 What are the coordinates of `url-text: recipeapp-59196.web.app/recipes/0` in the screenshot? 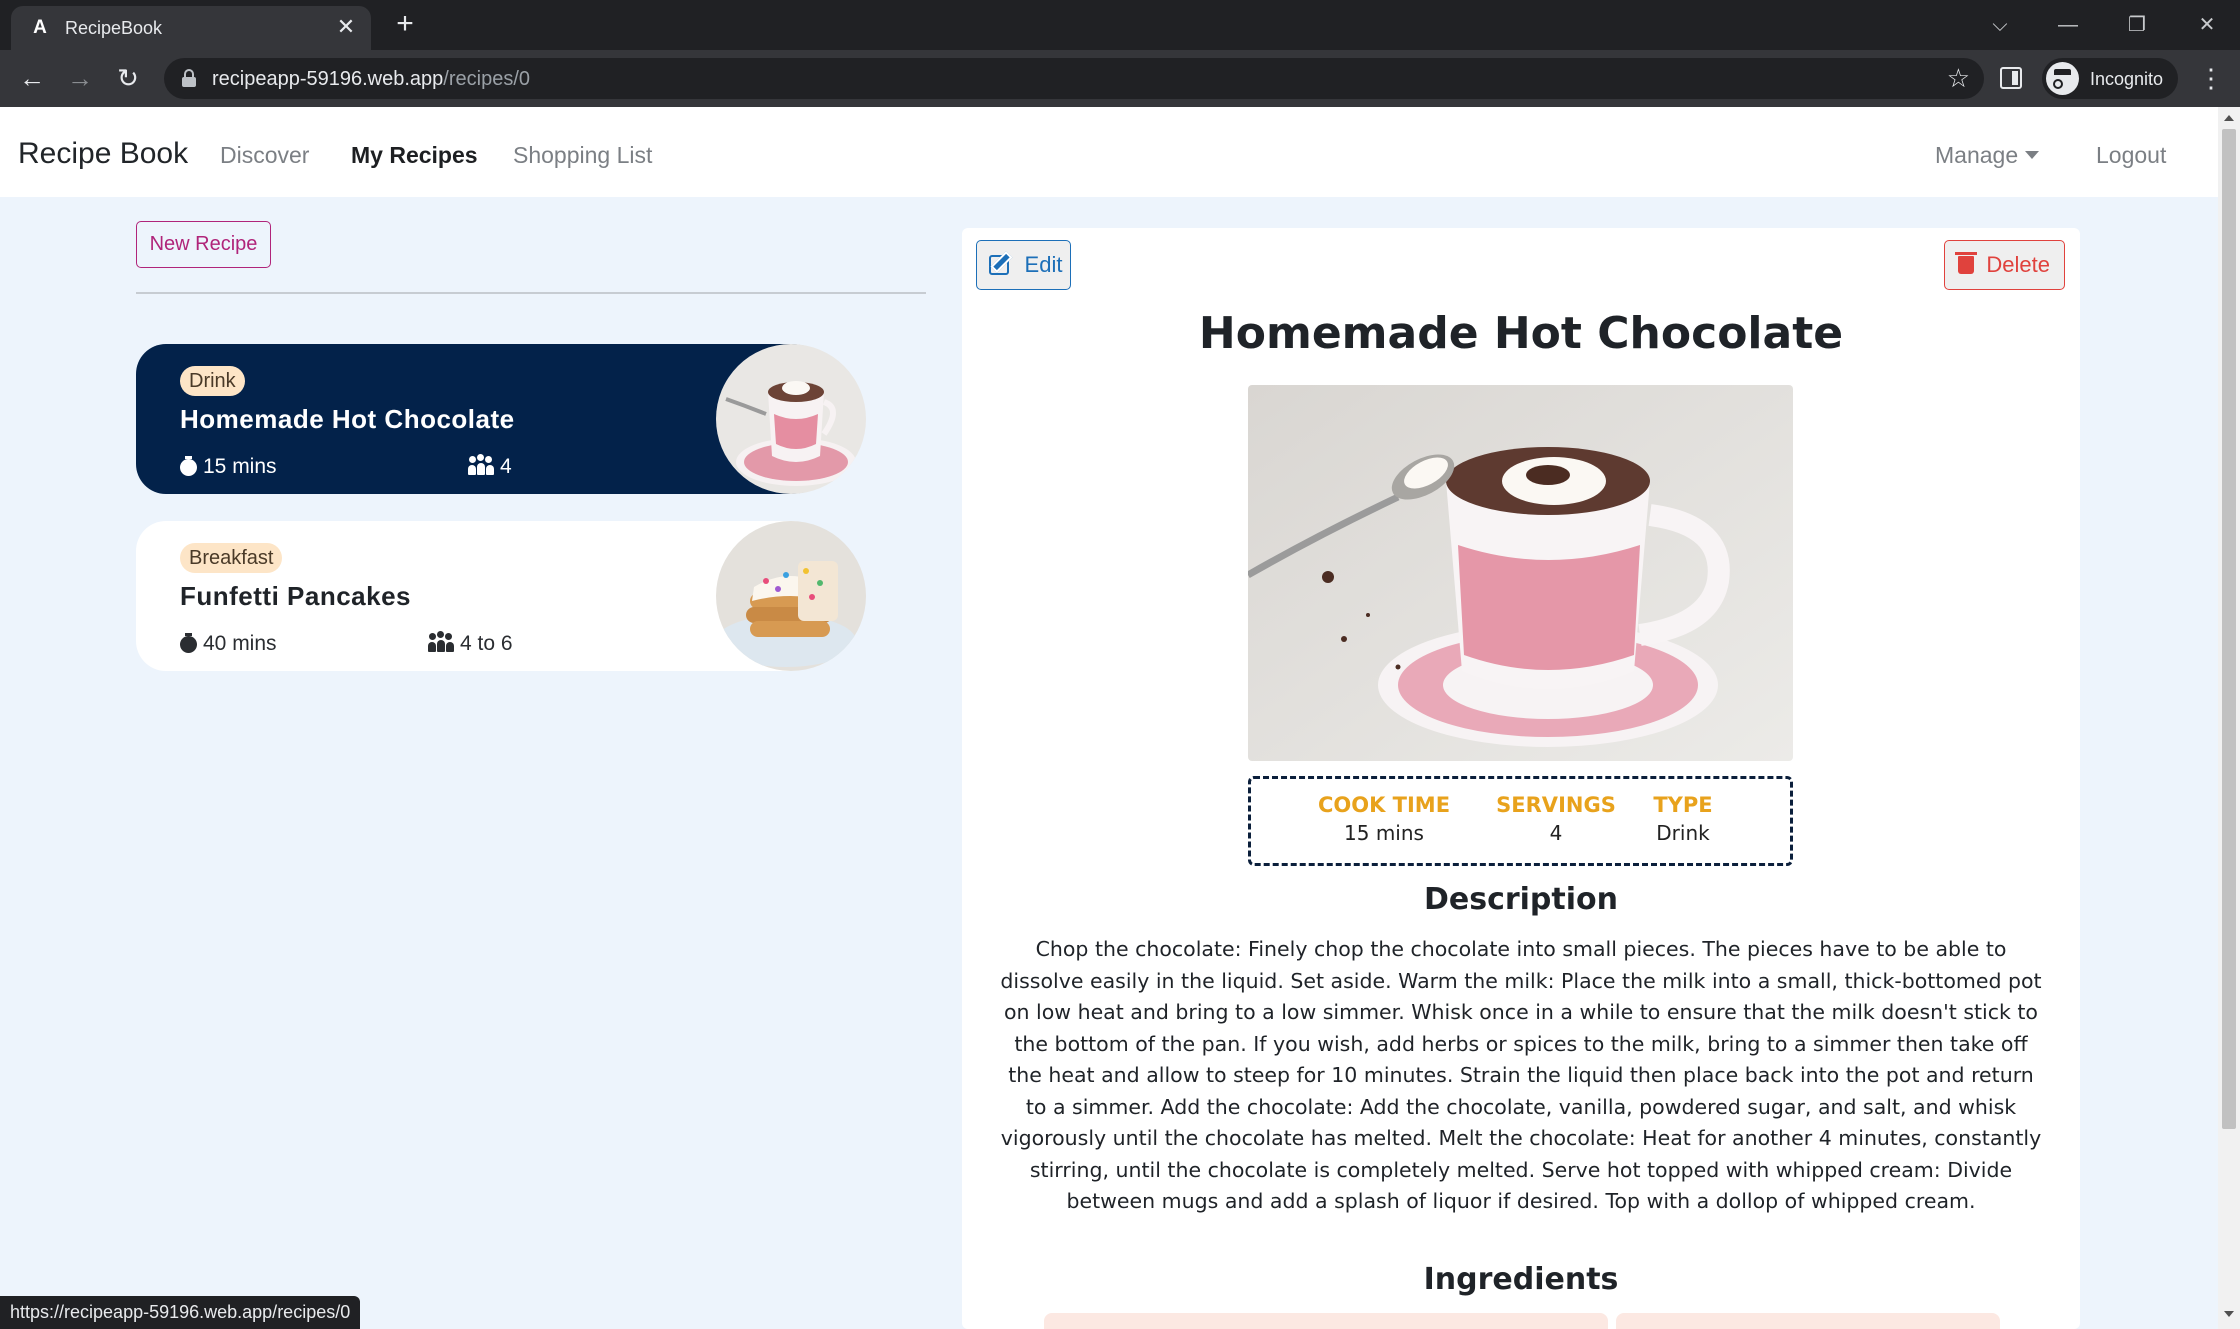 It's located at (371, 79).